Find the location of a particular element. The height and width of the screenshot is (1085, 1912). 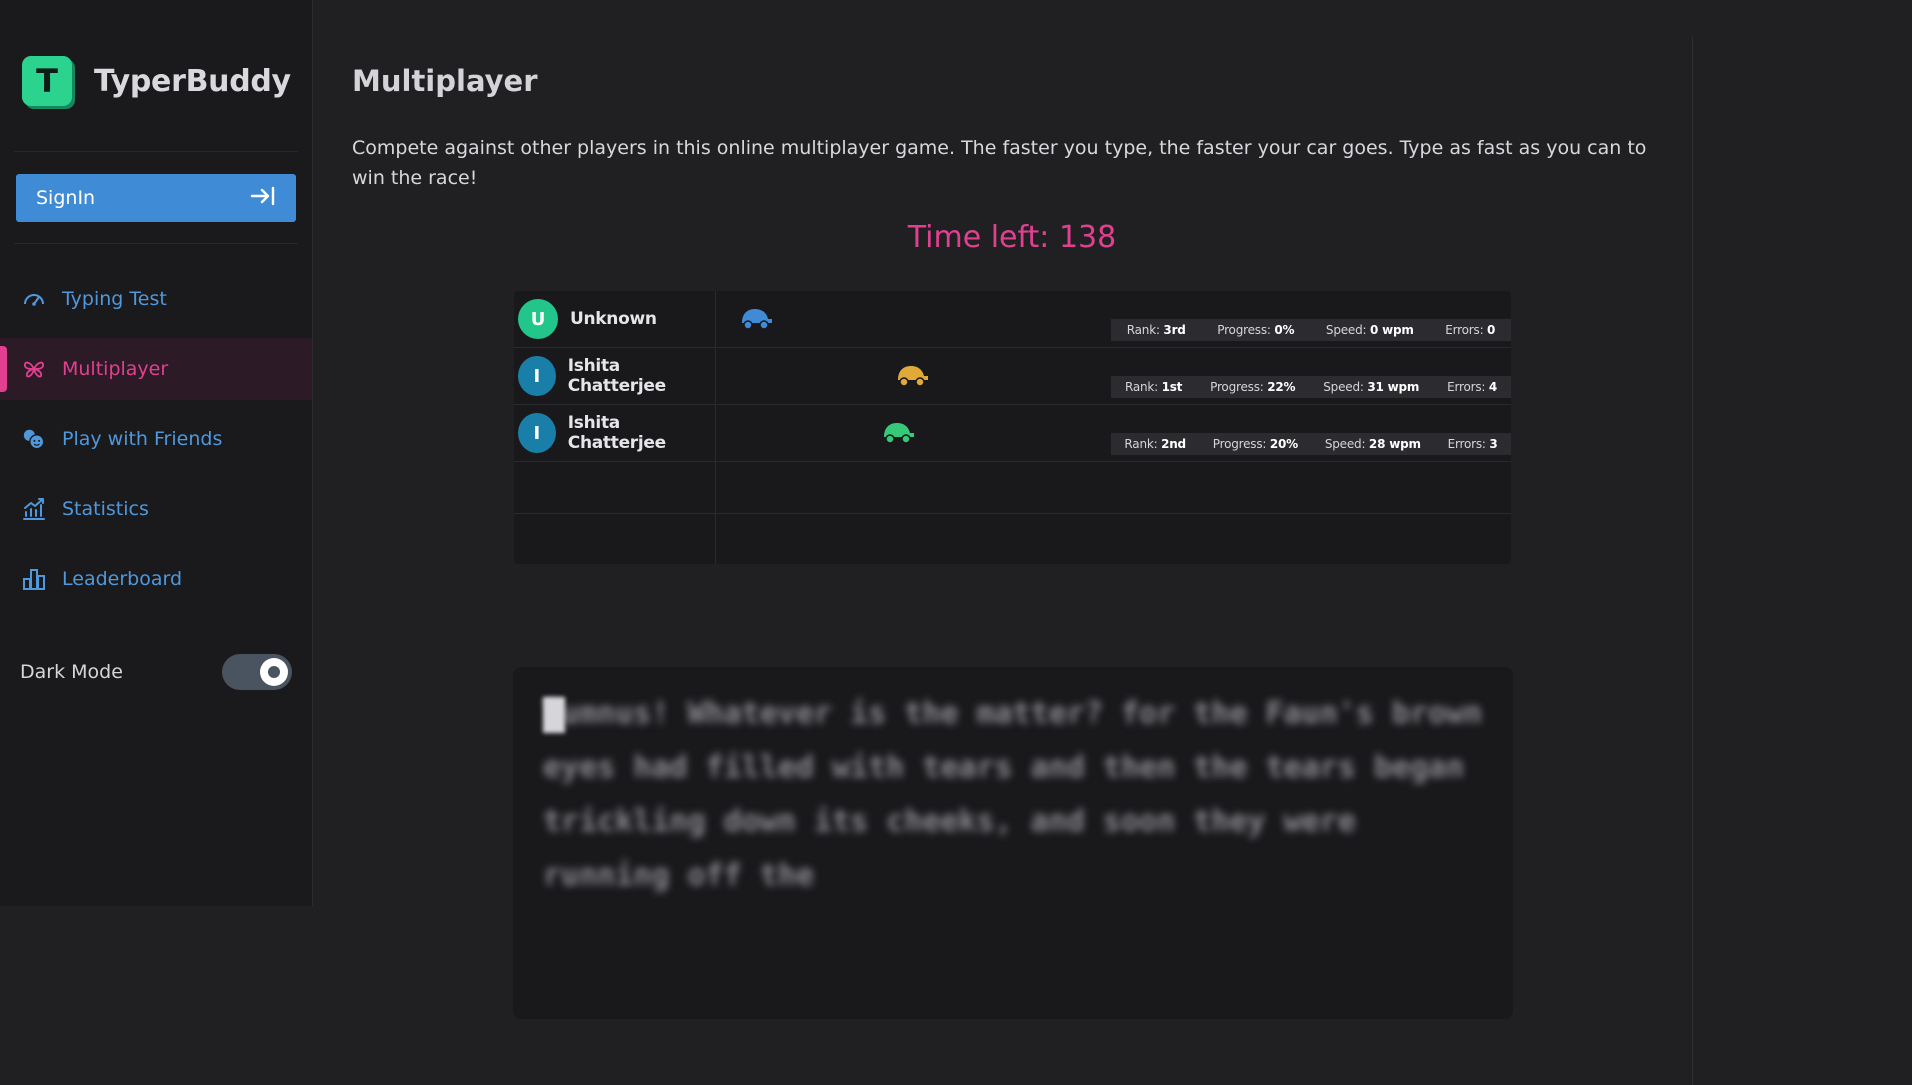

nav-label: Leaderboard is located at coordinates (122, 579).